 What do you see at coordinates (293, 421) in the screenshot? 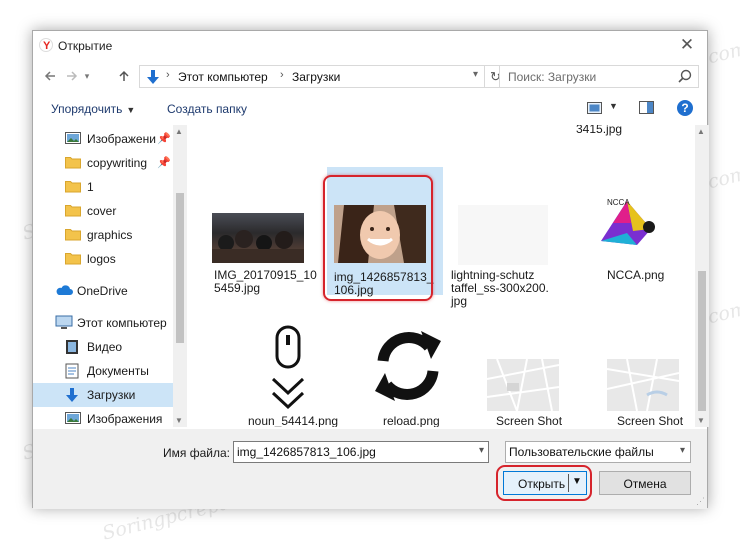
I see `file-name: noun_54414.png` at bounding box center [293, 421].